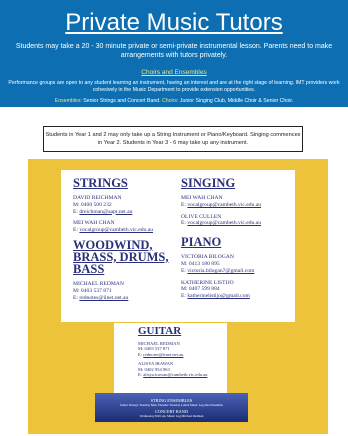 Image resolution: width=348 pixels, height=436 pixels. Describe the element at coordinates (200, 289) in the screenshot. I see `tutor-phone: M: 0407 599 884` at that location.